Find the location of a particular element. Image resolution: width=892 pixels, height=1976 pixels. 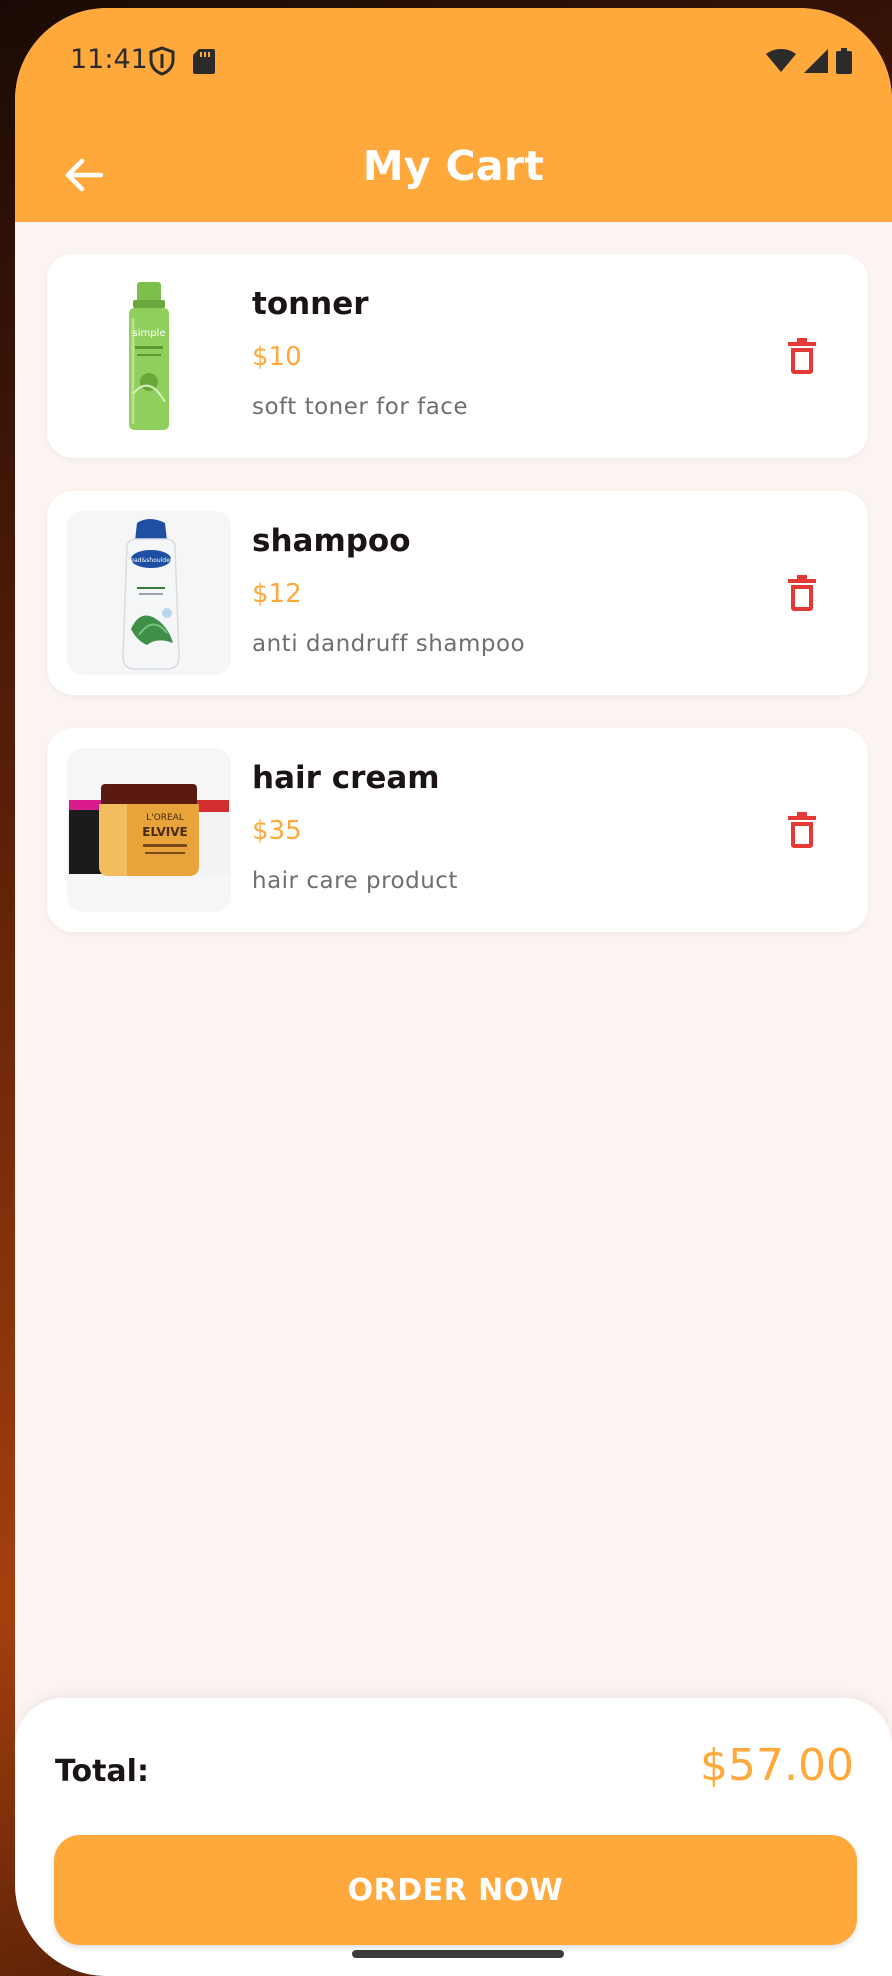

checkout-panel: Total: $57.00 ORDER NOW is located at coordinates (453, 1837).